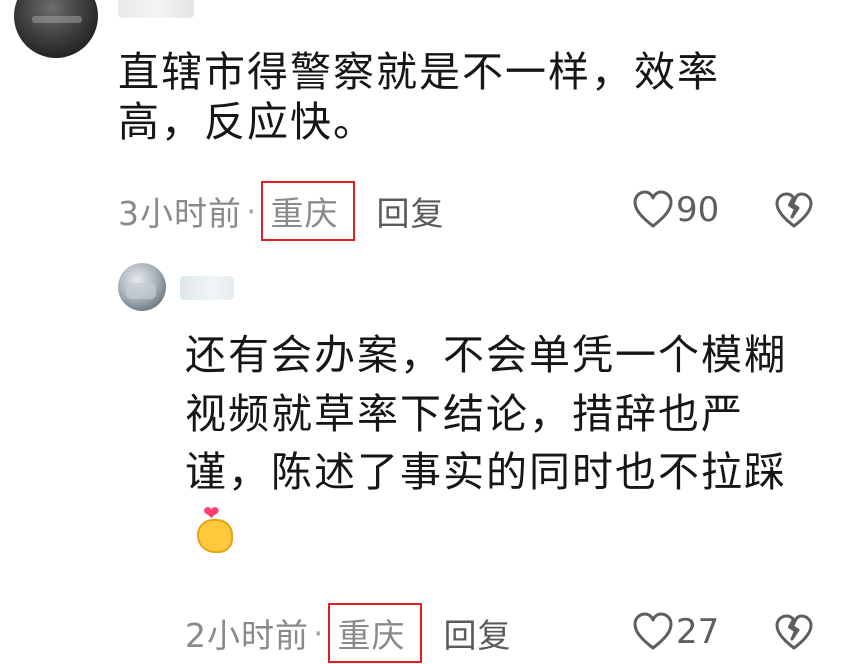 The width and height of the screenshot is (867, 664). I want to click on dislike-button, so click(794, 213).